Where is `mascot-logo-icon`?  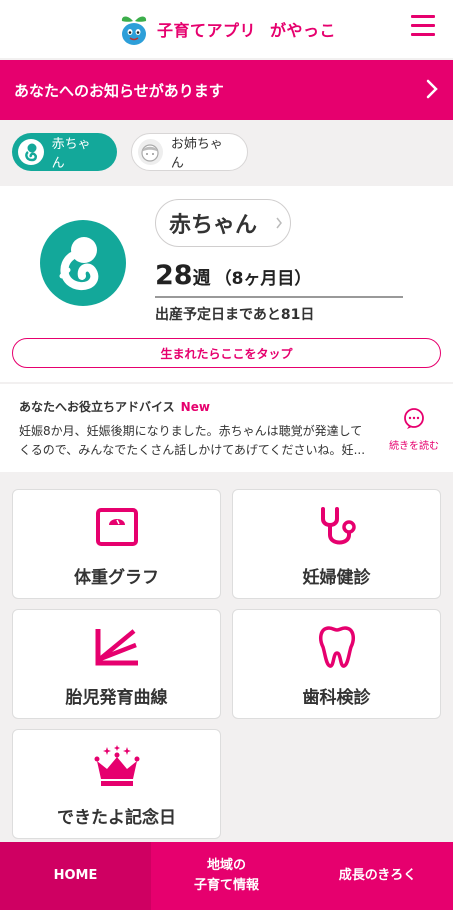 mascot-logo-icon is located at coordinates (134, 30).